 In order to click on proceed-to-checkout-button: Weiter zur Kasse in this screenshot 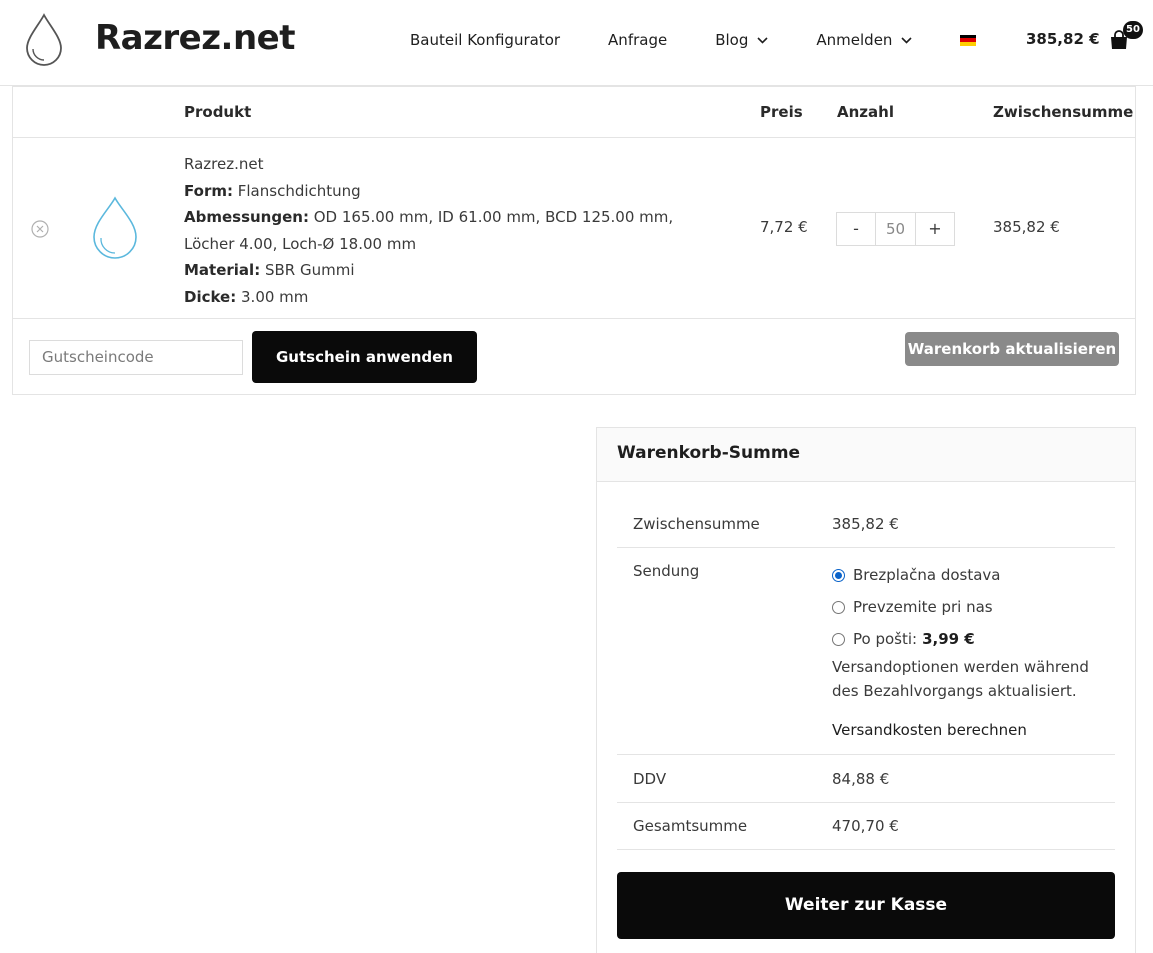, I will do `click(866, 905)`.